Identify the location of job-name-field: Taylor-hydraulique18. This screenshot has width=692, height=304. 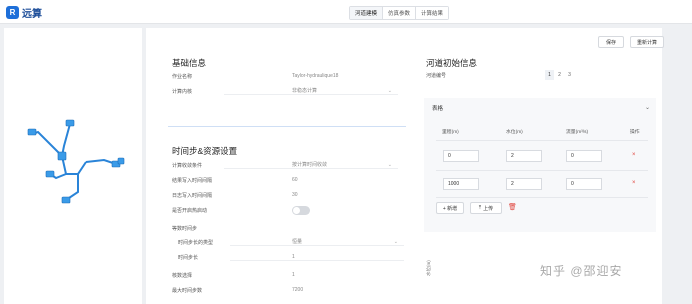
(311, 76).